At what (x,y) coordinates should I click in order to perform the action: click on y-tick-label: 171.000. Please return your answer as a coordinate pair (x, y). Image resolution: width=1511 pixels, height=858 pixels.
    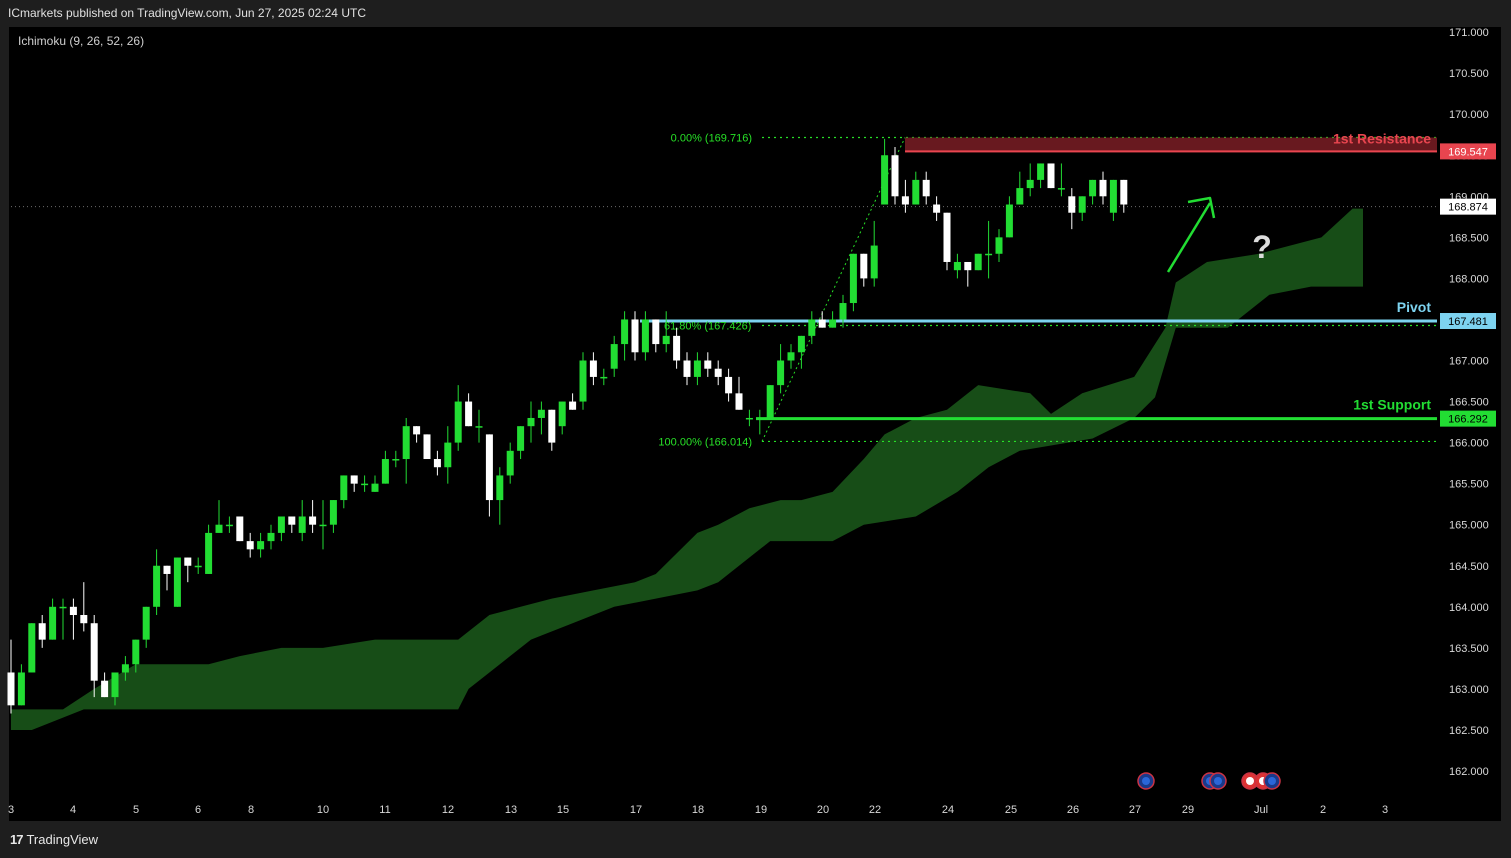
    Looking at the image, I should click on (1469, 33).